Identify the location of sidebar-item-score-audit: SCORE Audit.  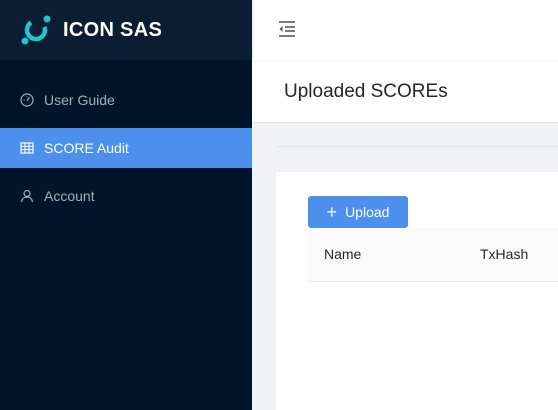
(126, 148).